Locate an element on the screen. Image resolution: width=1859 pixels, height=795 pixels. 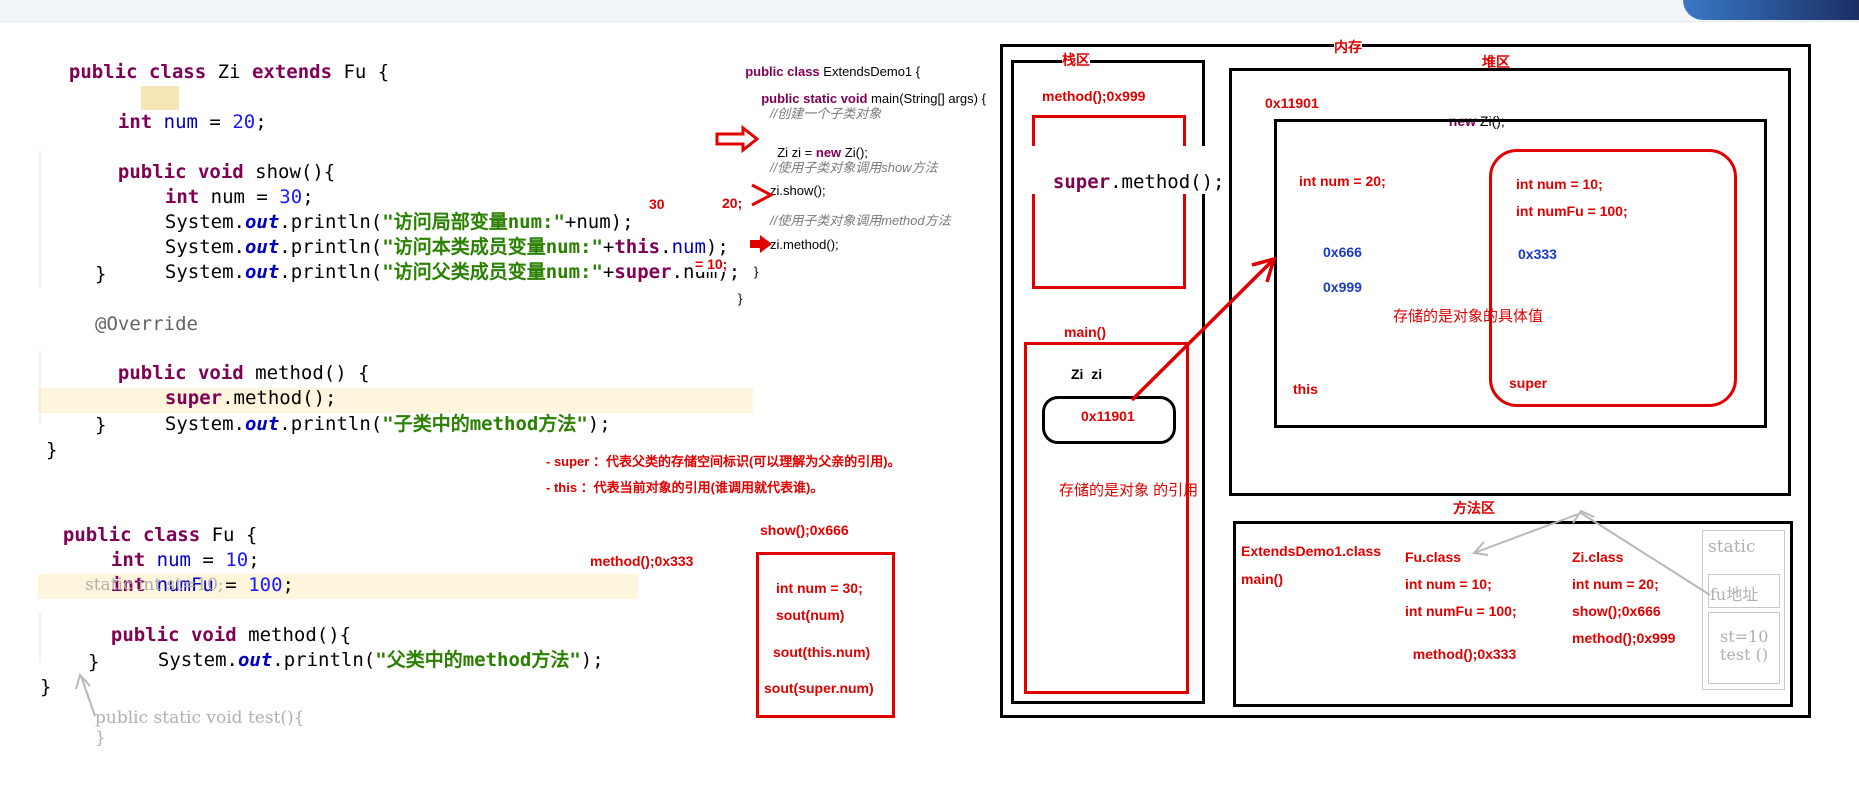
static-test: test () is located at coordinates (1744, 654).